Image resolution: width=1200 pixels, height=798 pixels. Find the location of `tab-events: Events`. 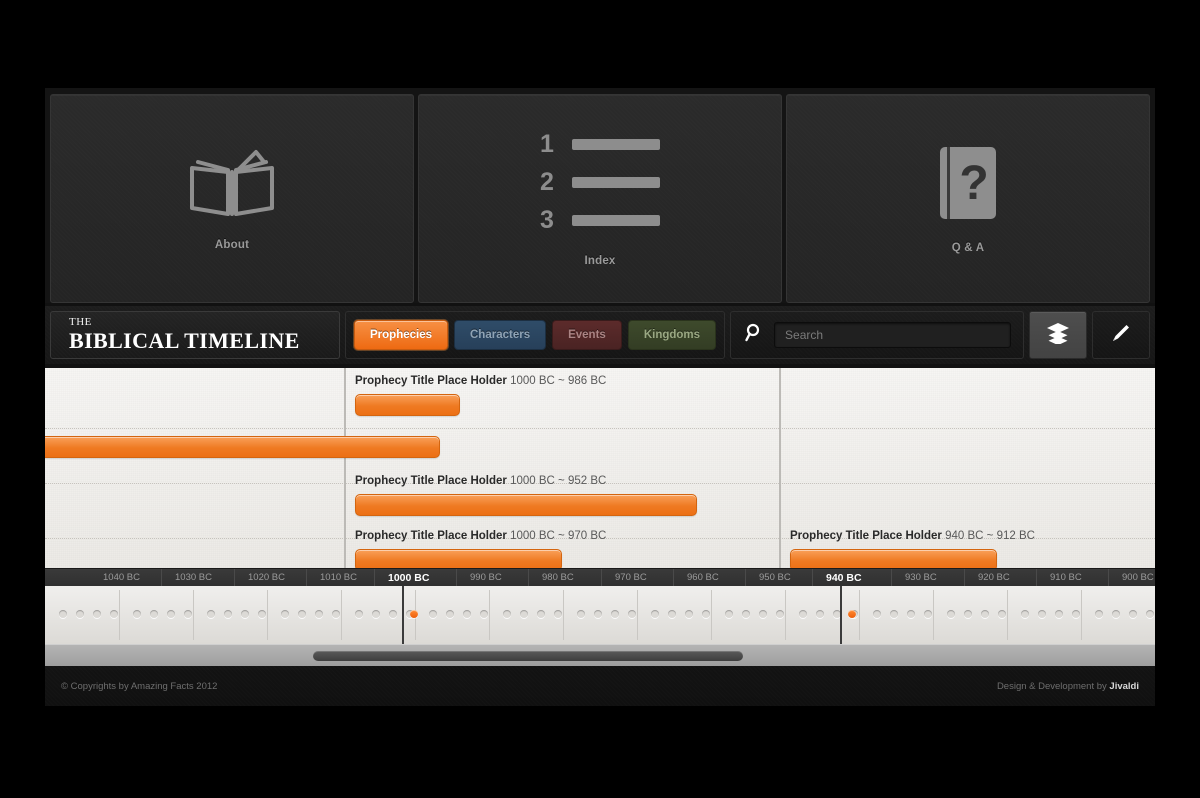

tab-events: Events is located at coordinates (587, 335).